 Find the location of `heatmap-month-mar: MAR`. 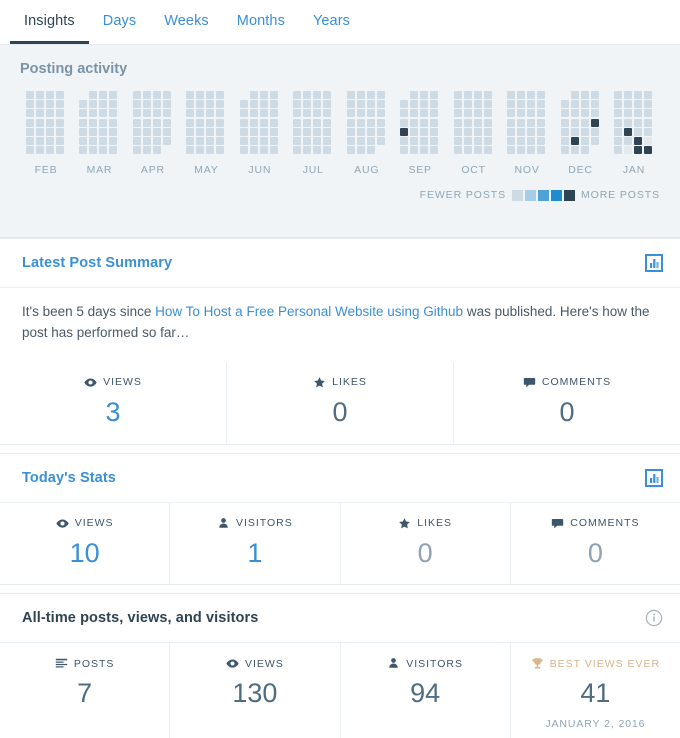

heatmap-month-mar: MAR is located at coordinates (99, 133).